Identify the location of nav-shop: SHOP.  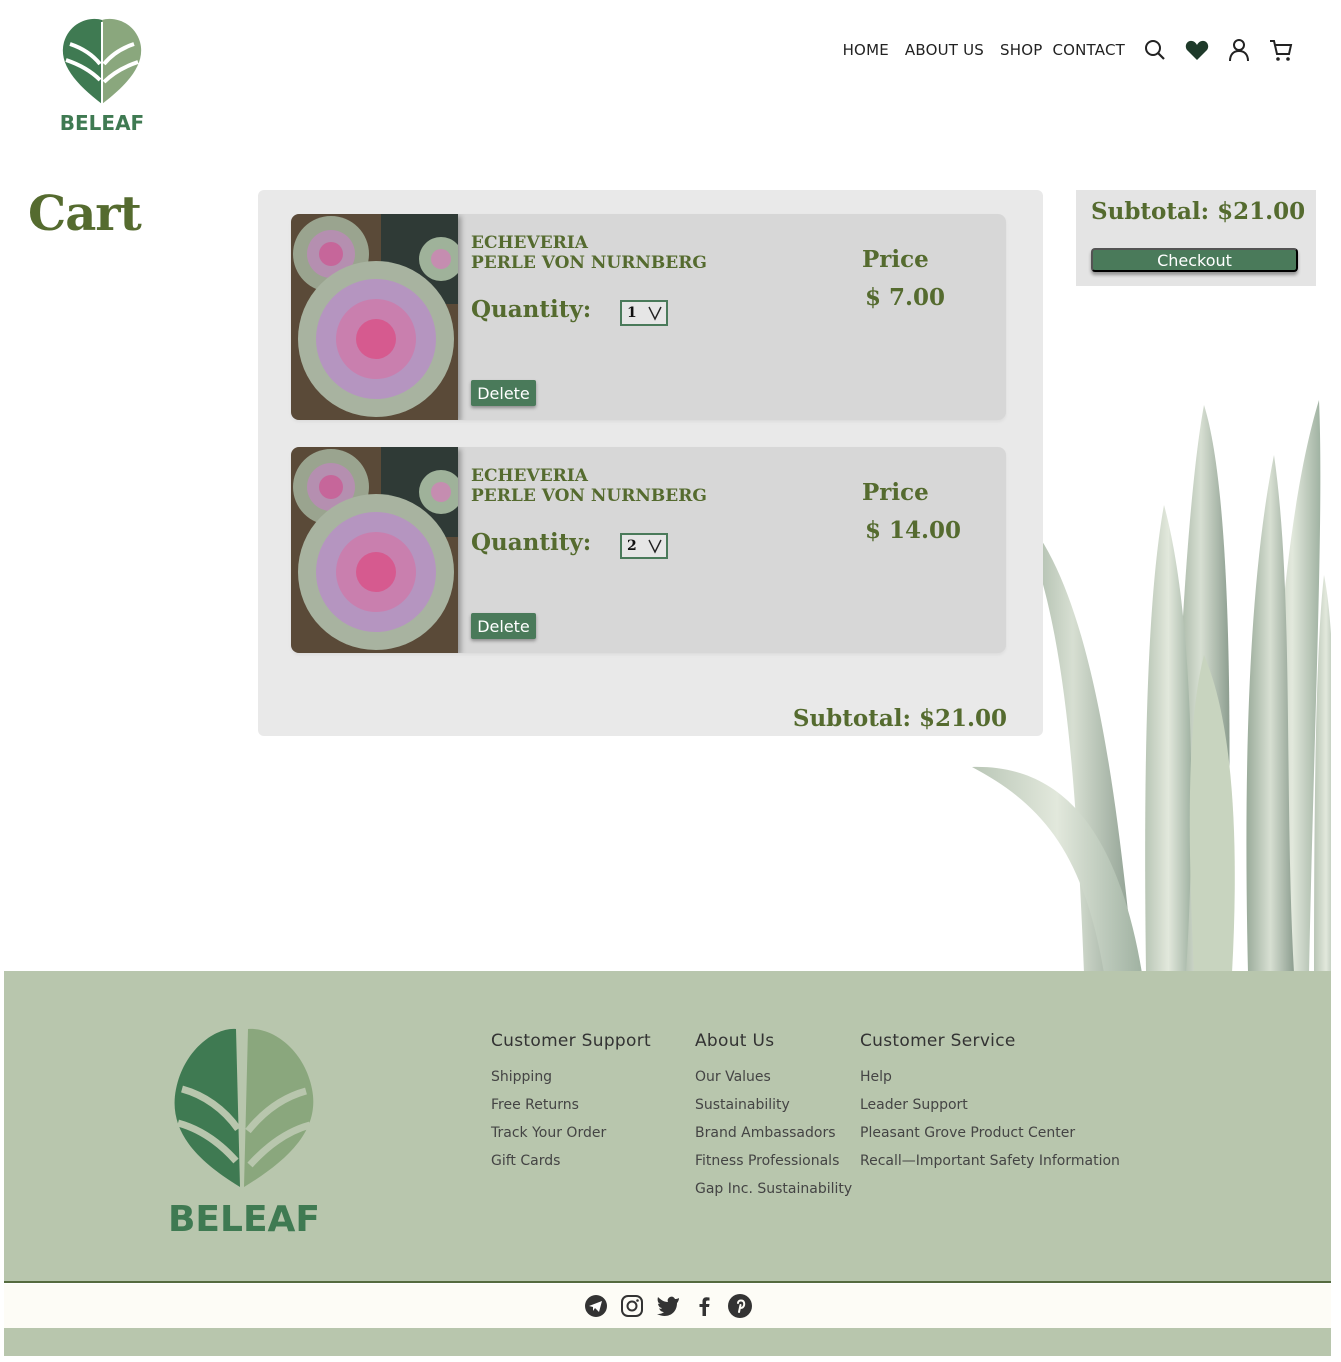
(1021, 50).